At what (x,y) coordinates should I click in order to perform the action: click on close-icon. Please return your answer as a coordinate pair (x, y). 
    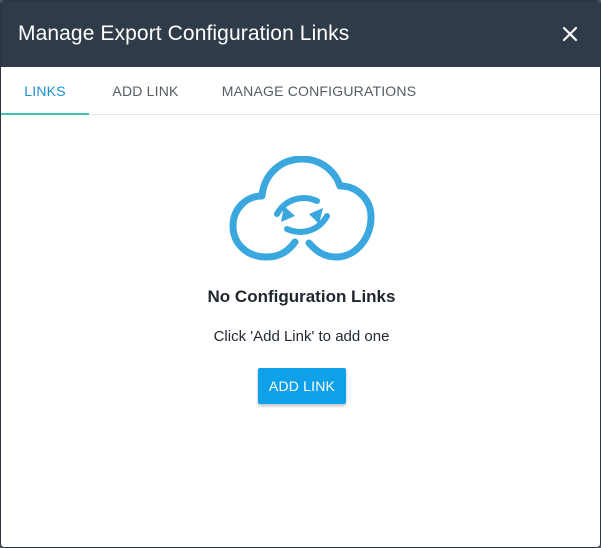
    Looking at the image, I should click on (570, 34).